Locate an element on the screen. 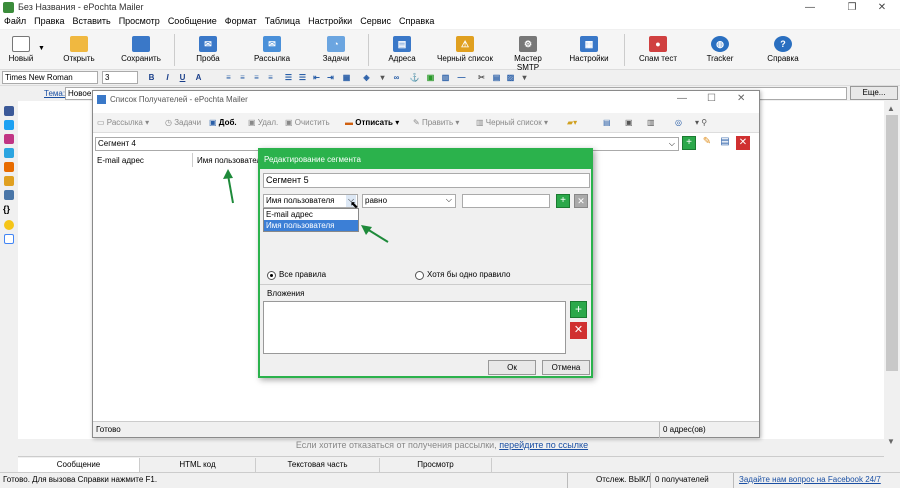 This screenshot has width=900, height=488. ok-button: Ок is located at coordinates (512, 367).